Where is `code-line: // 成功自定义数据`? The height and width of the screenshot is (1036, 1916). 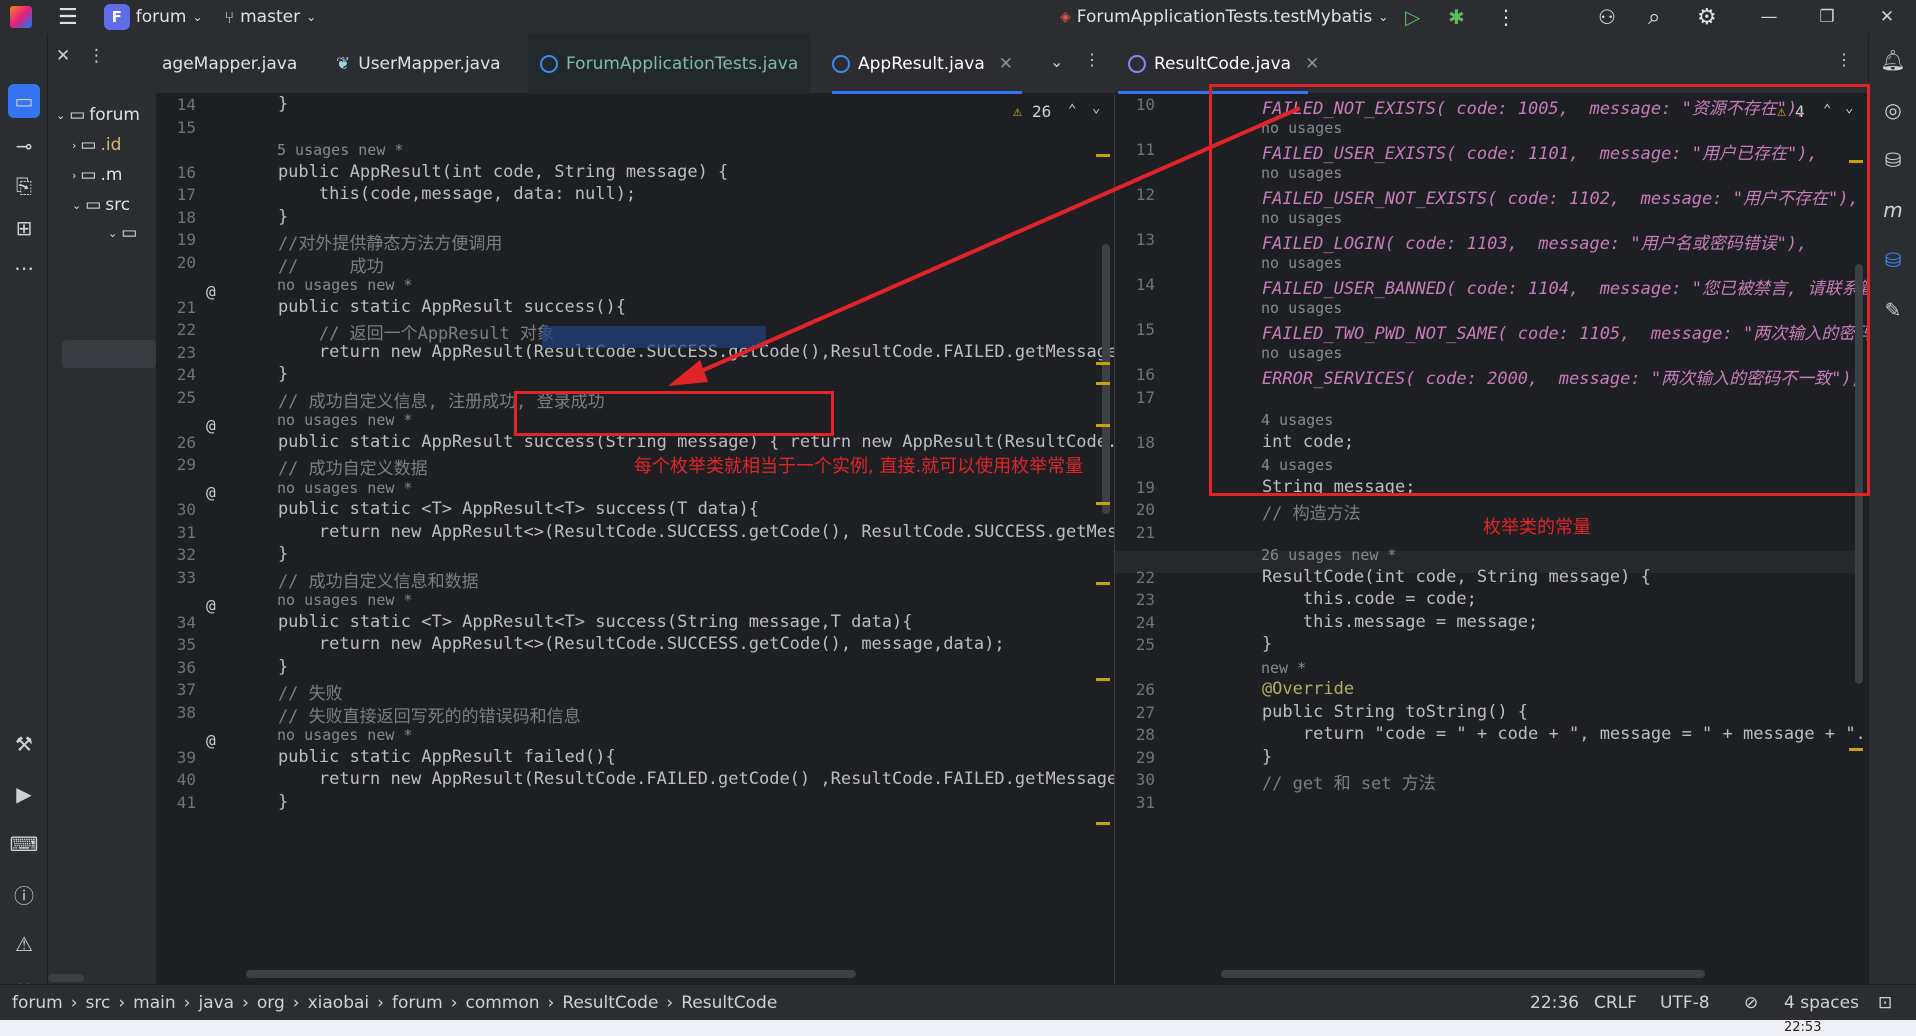 code-line: // 成功自定义数据 is located at coordinates (332, 466).